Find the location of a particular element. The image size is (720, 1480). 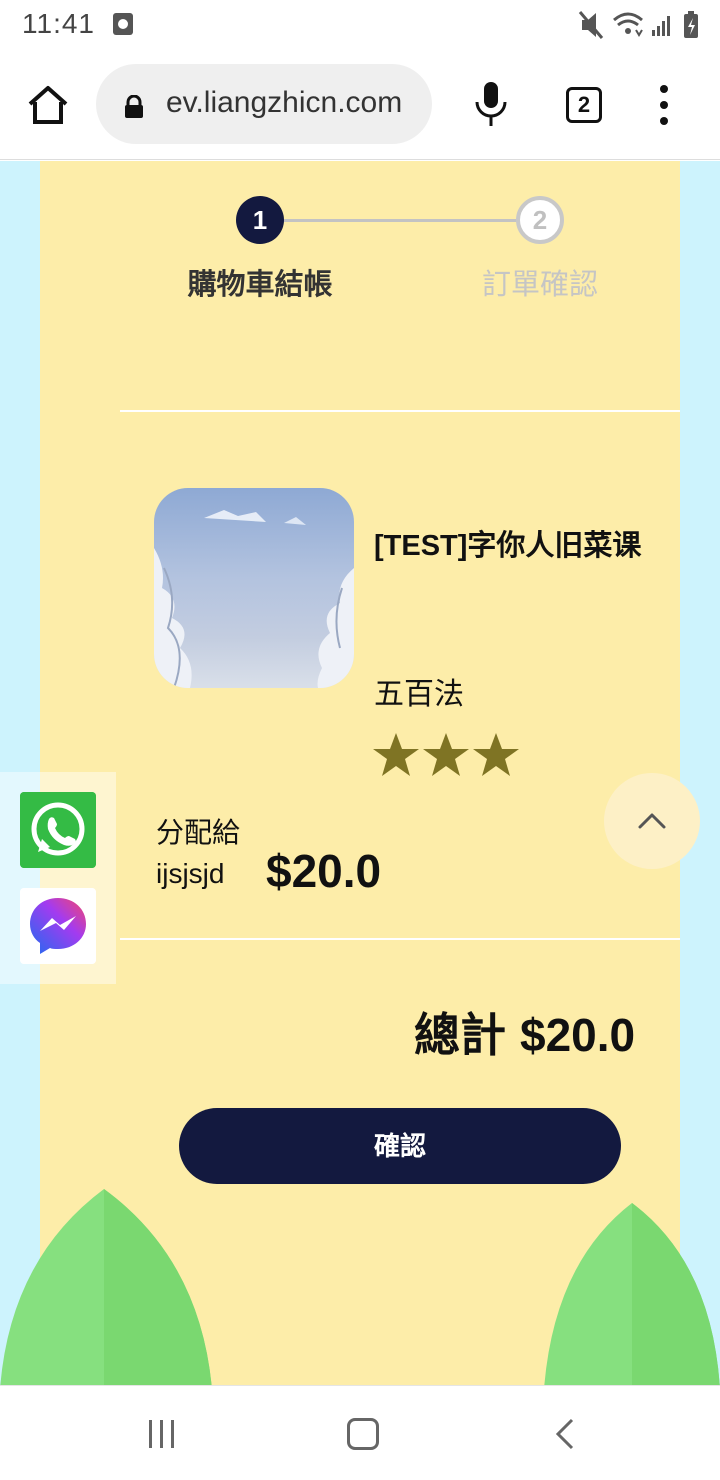

confirm-button: 確認 is located at coordinates (400, 1146).